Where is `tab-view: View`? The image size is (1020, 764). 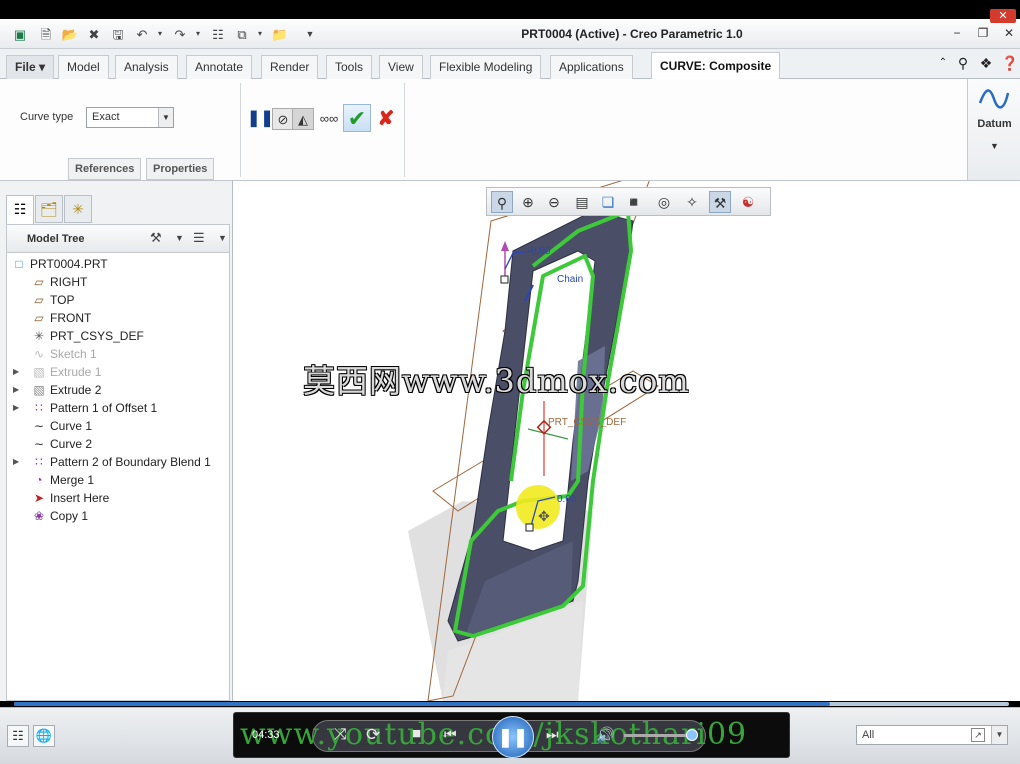 tab-view: View is located at coordinates (401, 67).